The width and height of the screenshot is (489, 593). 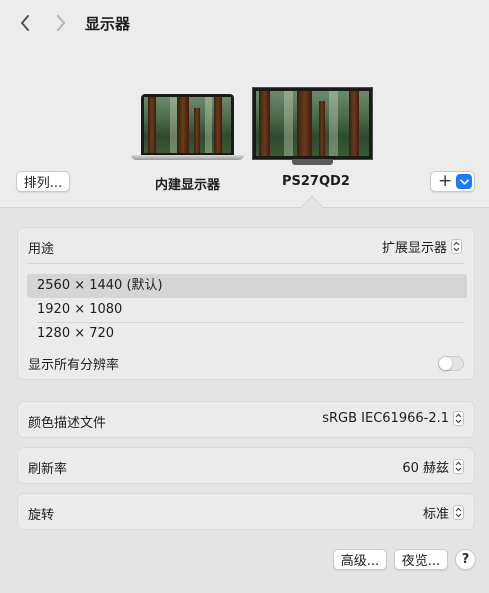 I want to click on color-profile-value: sRGB IEC61966-2.1, so click(x=385, y=418).